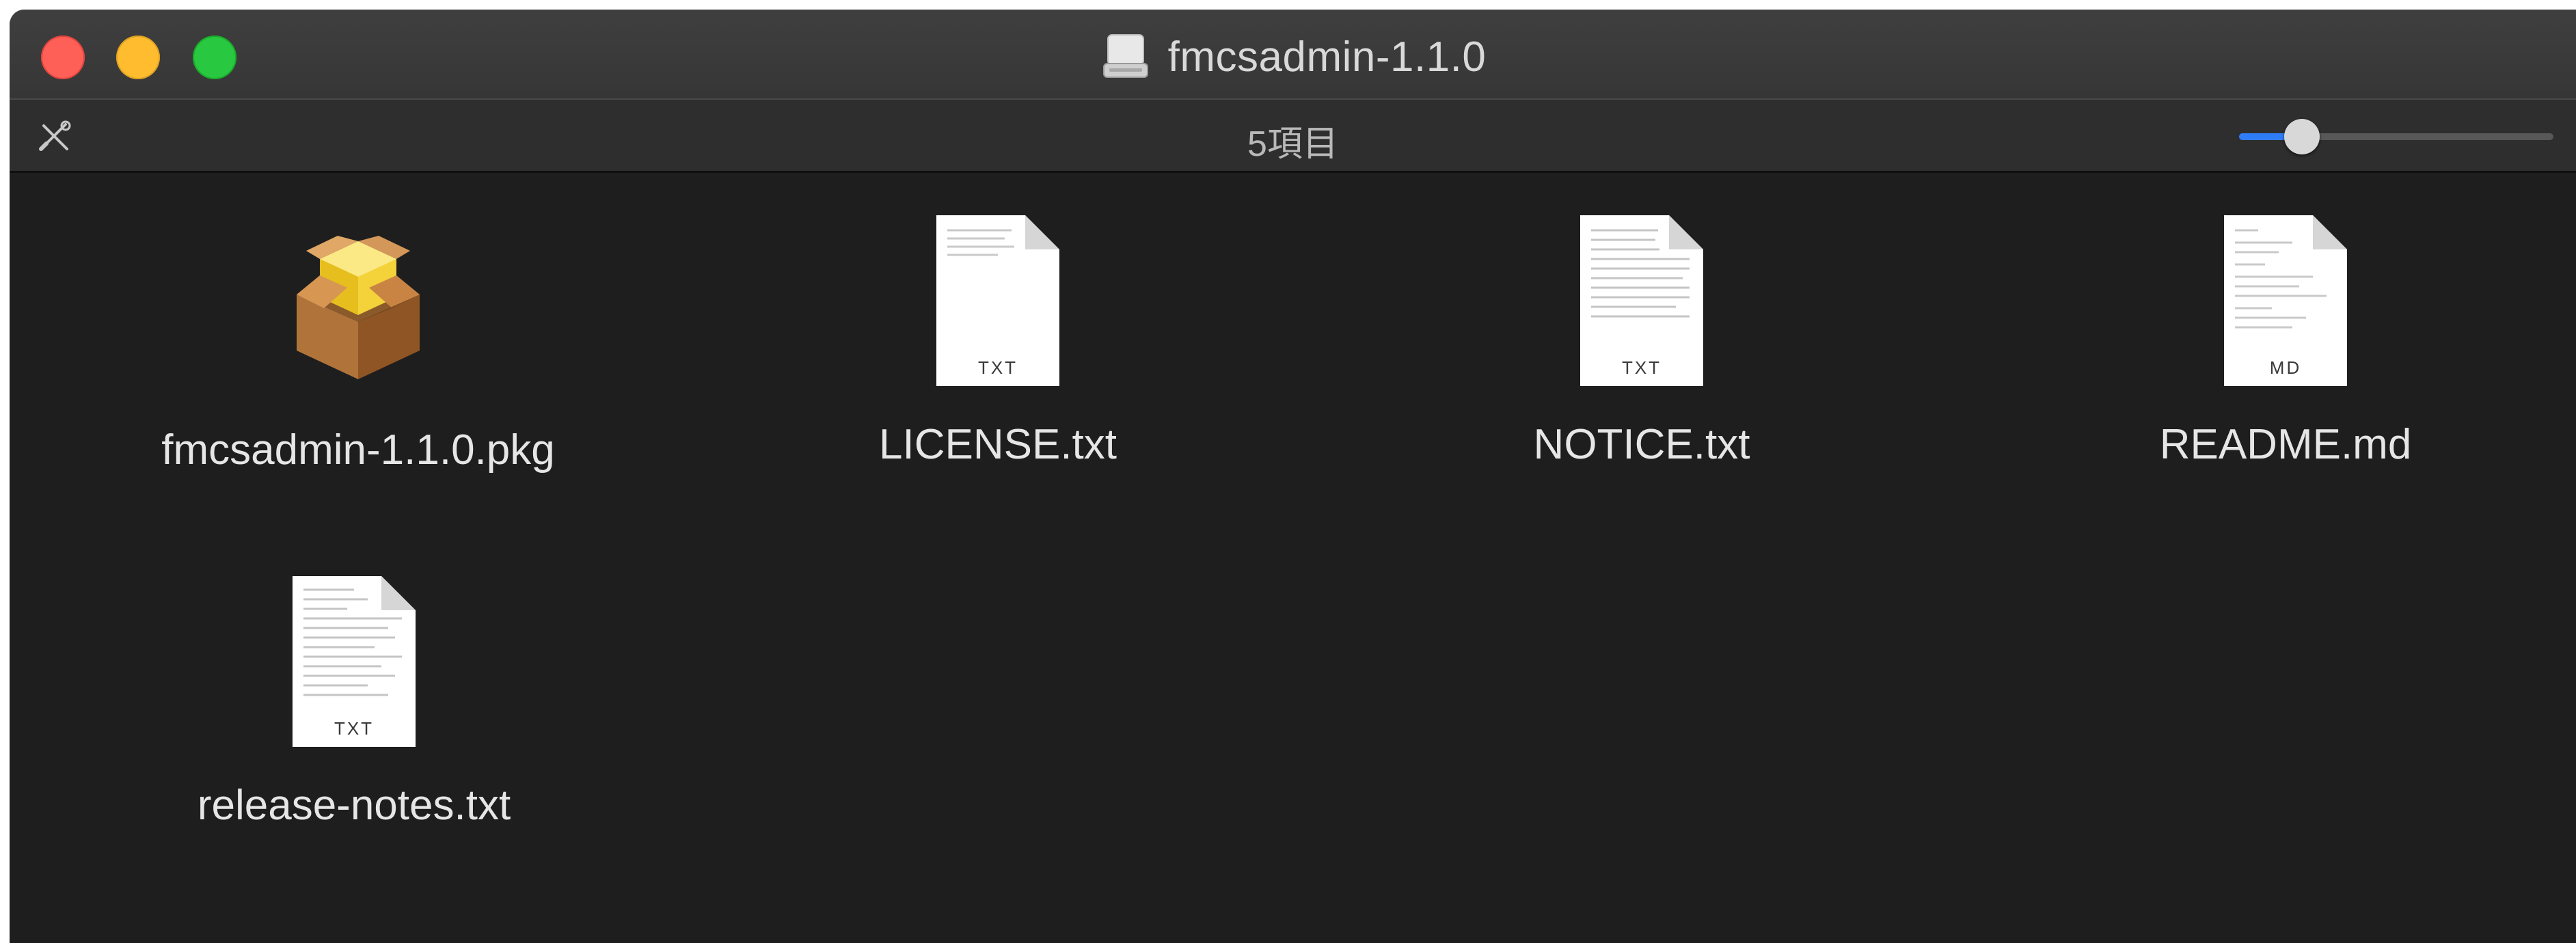 The width and height of the screenshot is (2576, 943). I want to click on title-bar: fmcsadmin-1.1.0, so click(1293, 55).